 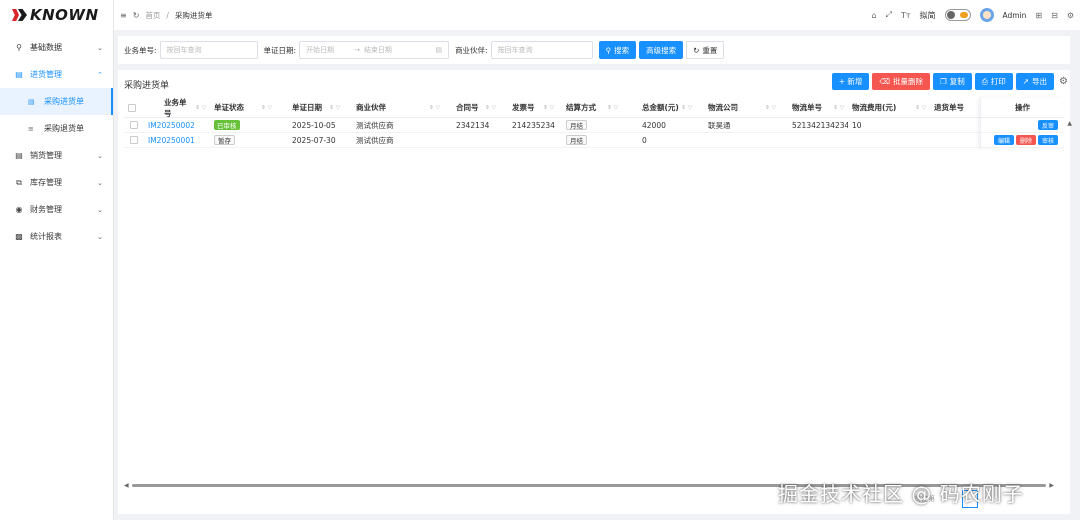 I want to click on toggle-knob, so click(x=950, y=15).